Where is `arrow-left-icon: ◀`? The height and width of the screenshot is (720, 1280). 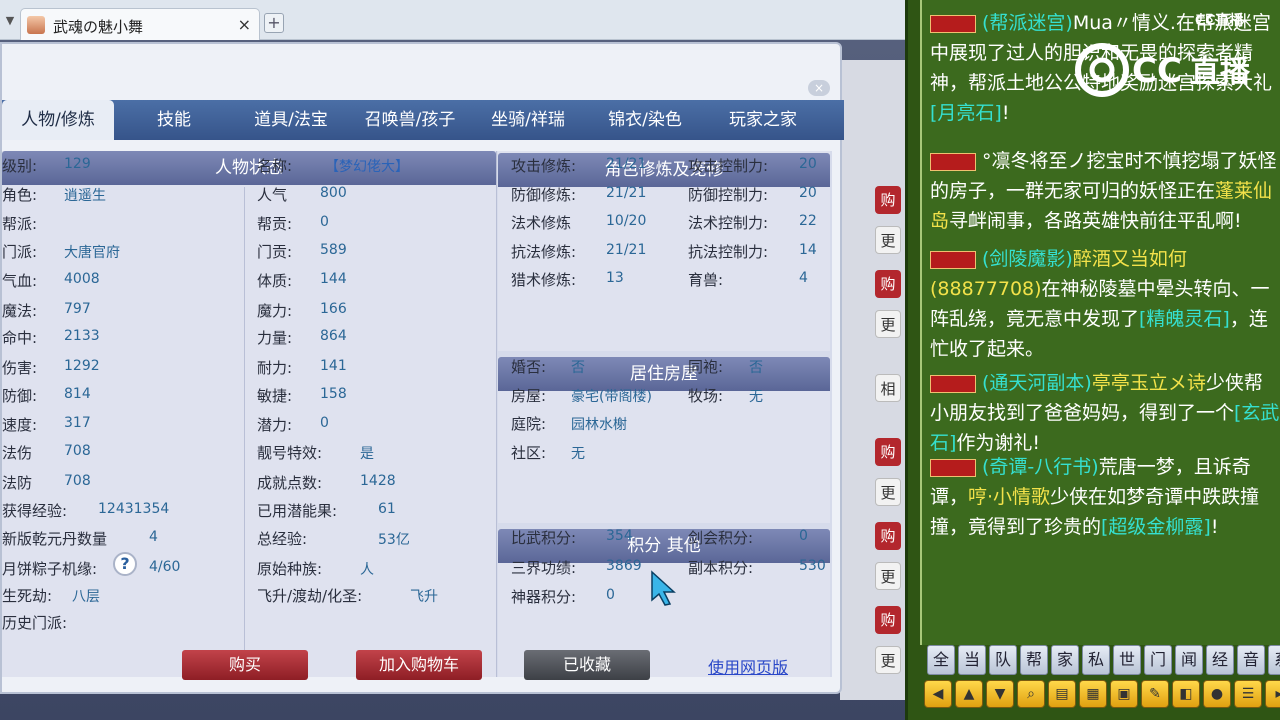 arrow-left-icon: ◀ is located at coordinates (938, 694).